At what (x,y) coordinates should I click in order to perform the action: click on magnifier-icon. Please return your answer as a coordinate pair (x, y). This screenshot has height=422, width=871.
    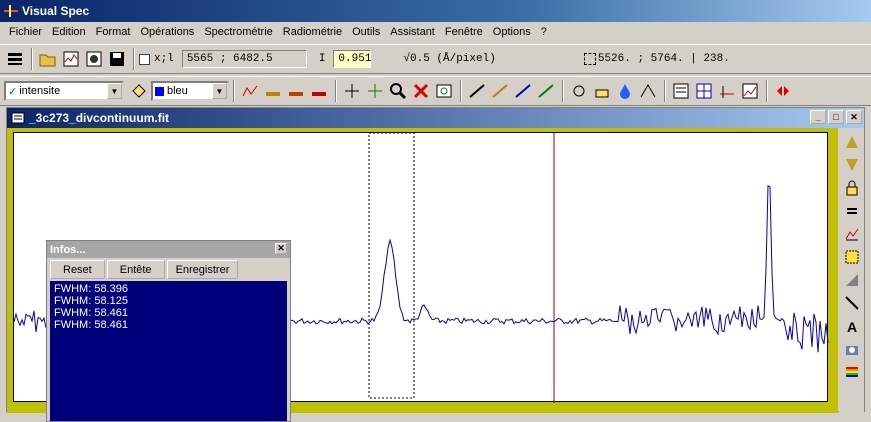
    Looking at the image, I should click on (398, 91).